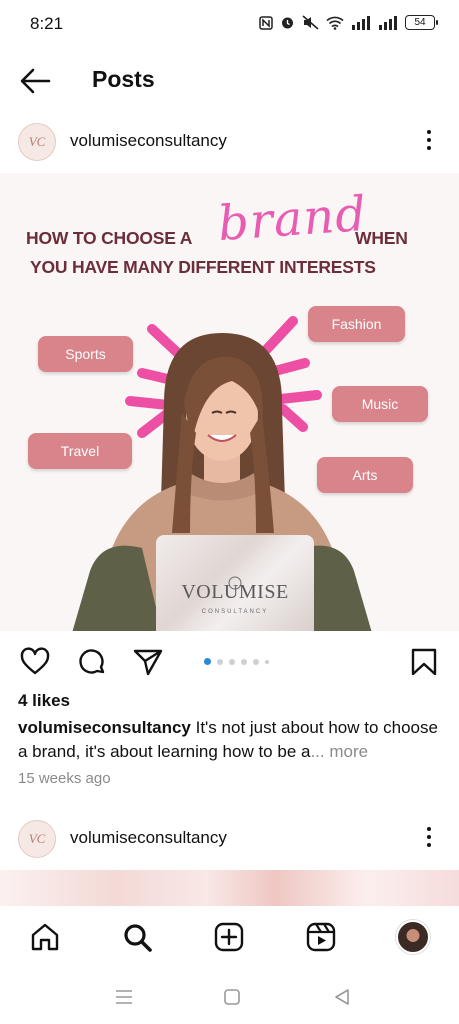 The width and height of the screenshot is (459, 1024). I want to click on nav-create, so click(229, 937).